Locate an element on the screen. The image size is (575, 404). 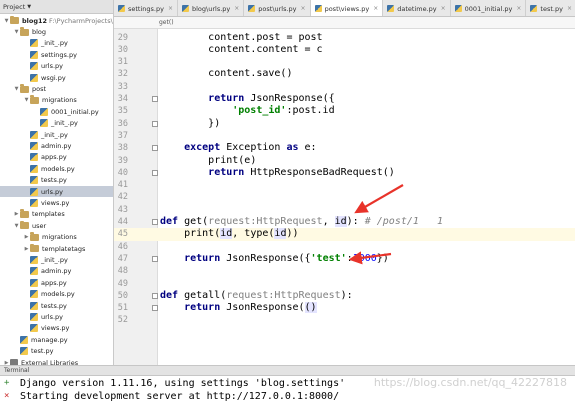
new-terminal-button: + is located at coordinates (6, 383).